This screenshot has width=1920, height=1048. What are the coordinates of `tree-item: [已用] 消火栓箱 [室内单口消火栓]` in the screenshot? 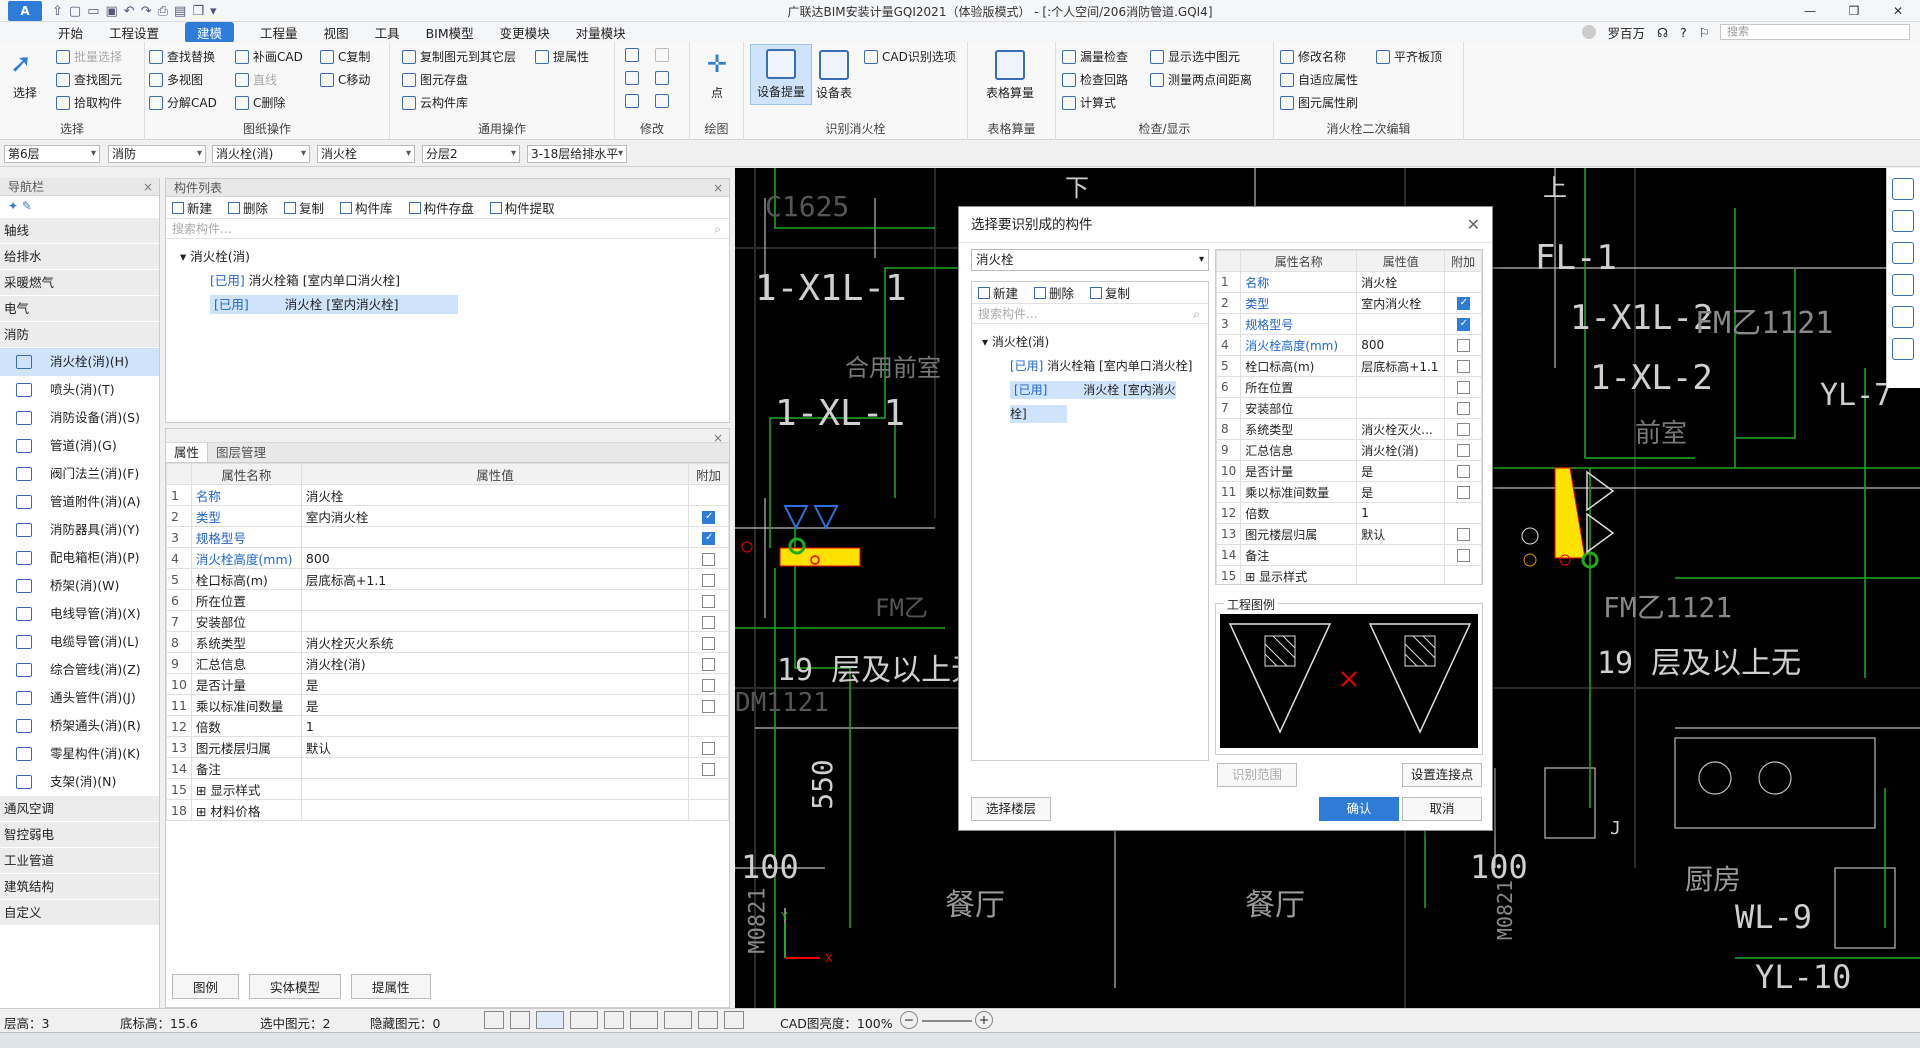 It's located at (1095, 366).